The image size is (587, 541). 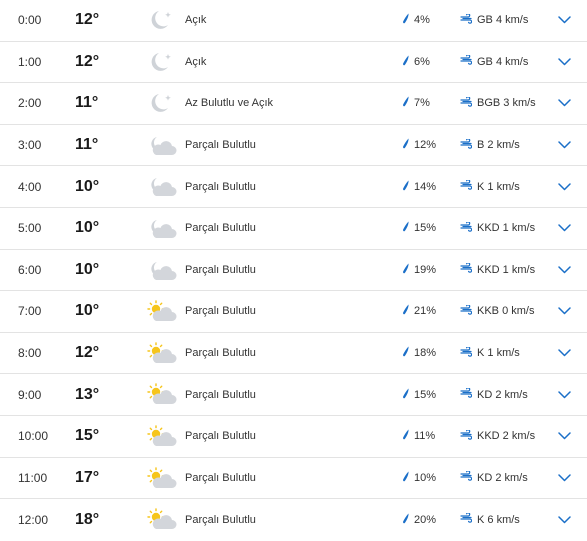 What do you see at coordinates (30, 394) in the screenshot?
I see `hour-label: 9:00` at bounding box center [30, 394].